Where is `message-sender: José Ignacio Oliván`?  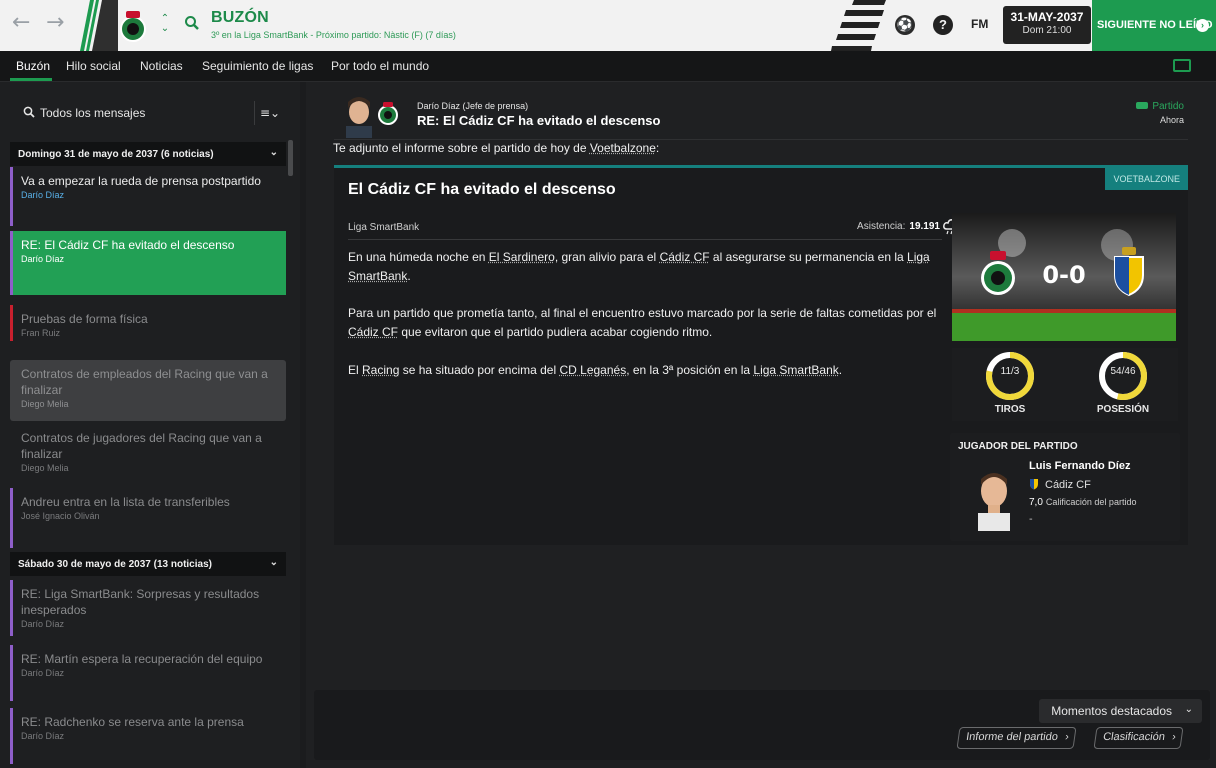 message-sender: José Ignacio Oliván is located at coordinates (60, 516).